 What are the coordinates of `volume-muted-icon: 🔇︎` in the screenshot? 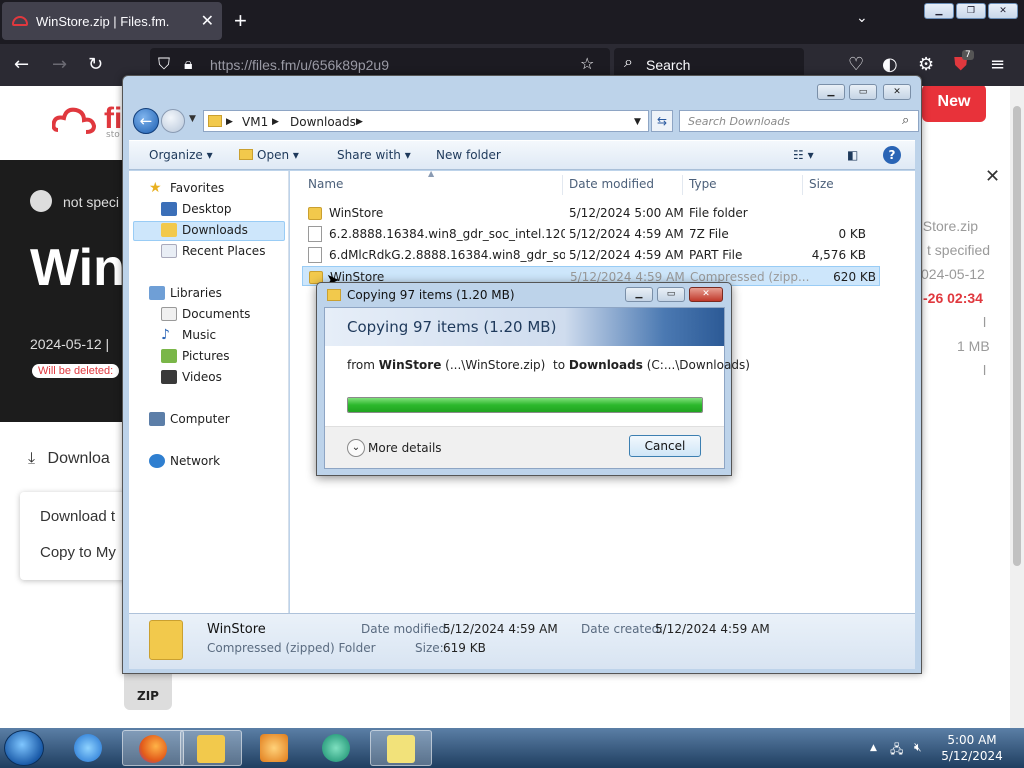 It's located at (918, 747).